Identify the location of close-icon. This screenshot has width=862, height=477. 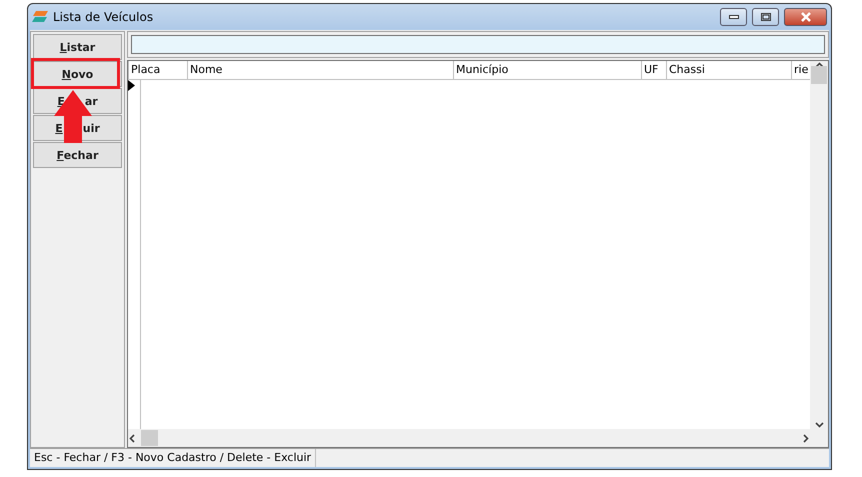
(806, 17).